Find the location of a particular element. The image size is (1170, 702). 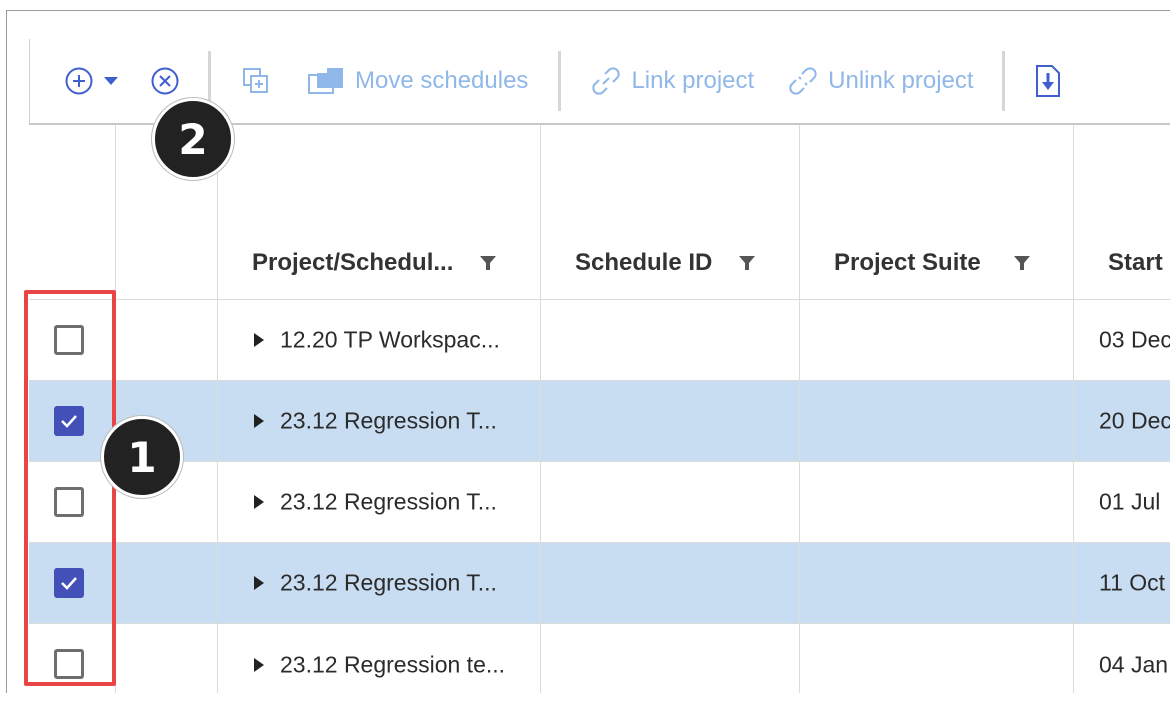

remove-button is located at coordinates (165, 81).